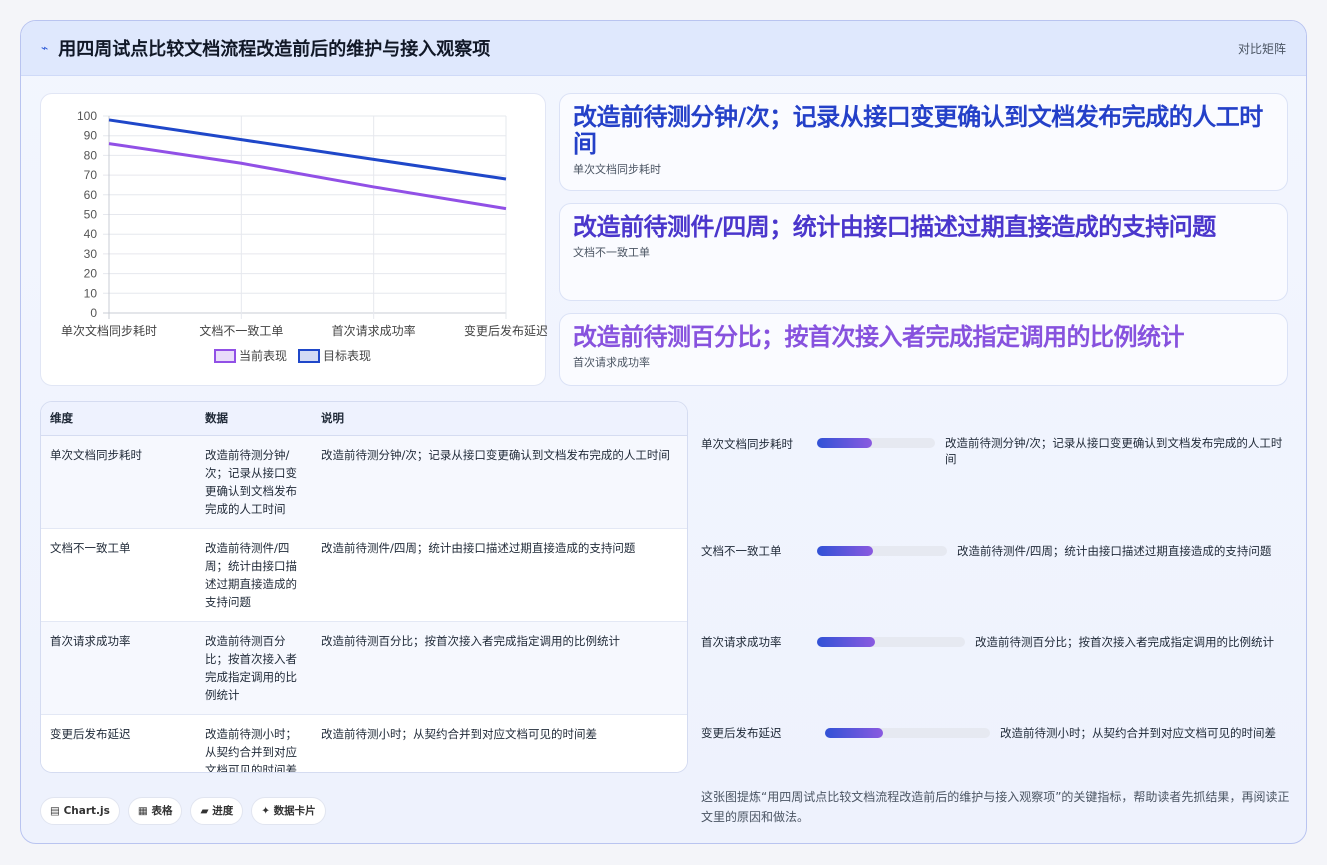 Image resolution: width=1327 pixels, height=865 pixels. What do you see at coordinates (91, 274) in the screenshot?
I see `y-tick-label: 20` at bounding box center [91, 274].